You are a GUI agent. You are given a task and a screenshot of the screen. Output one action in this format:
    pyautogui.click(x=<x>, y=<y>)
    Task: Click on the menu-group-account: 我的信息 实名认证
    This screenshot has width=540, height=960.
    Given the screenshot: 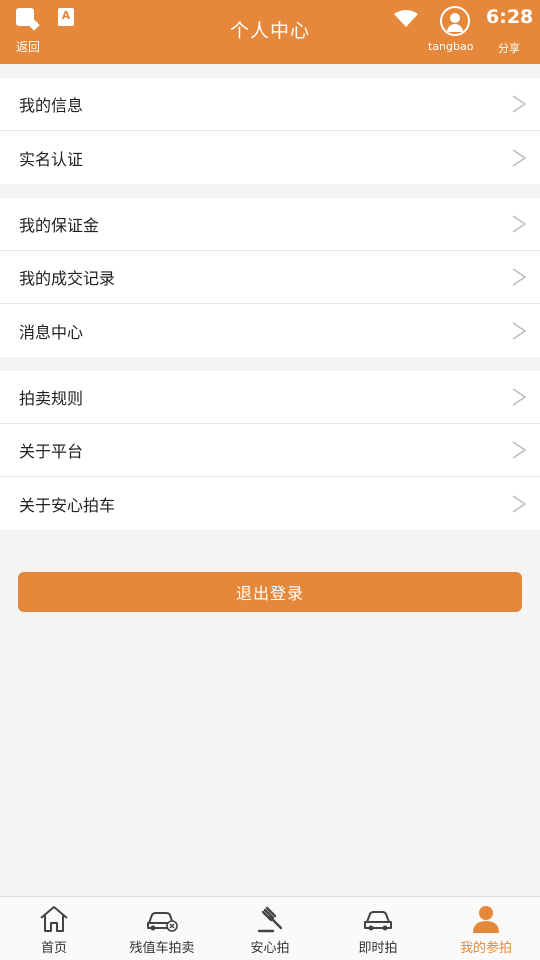 What is the action you would take?
    pyautogui.click(x=270, y=131)
    